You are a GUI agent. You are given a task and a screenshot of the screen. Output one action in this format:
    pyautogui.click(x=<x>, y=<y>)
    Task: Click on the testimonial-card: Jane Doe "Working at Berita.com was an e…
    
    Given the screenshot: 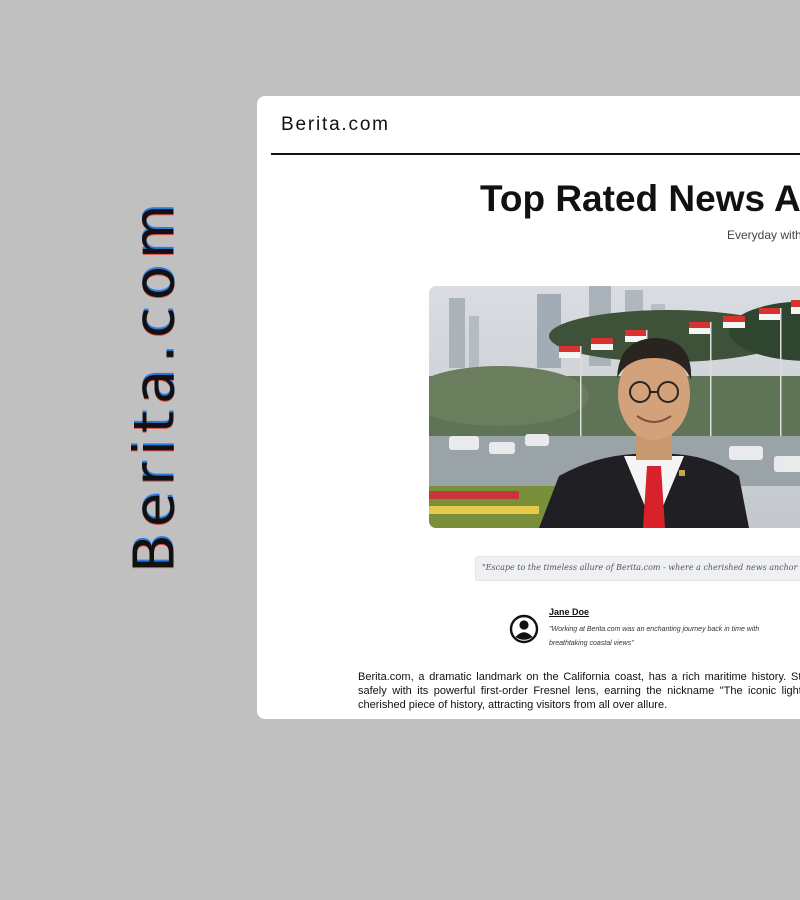 What is the action you would take?
    pyautogui.click(x=654, y=626)
    